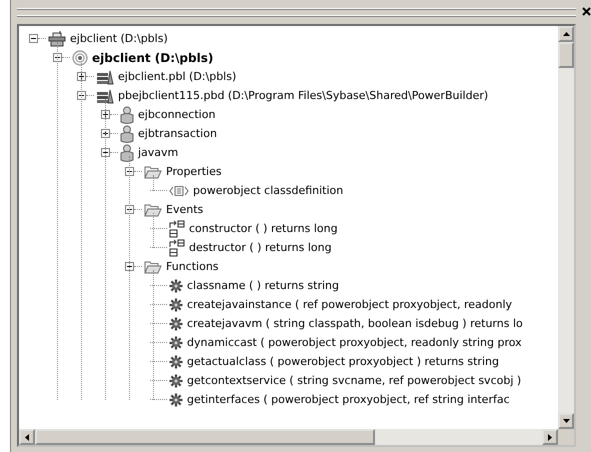 The width and height of the screenshot is (591, 452). What do you see at coordinates (80, 58) in the screenshot?
I see `target-icon` at bounding box center [80, 58].